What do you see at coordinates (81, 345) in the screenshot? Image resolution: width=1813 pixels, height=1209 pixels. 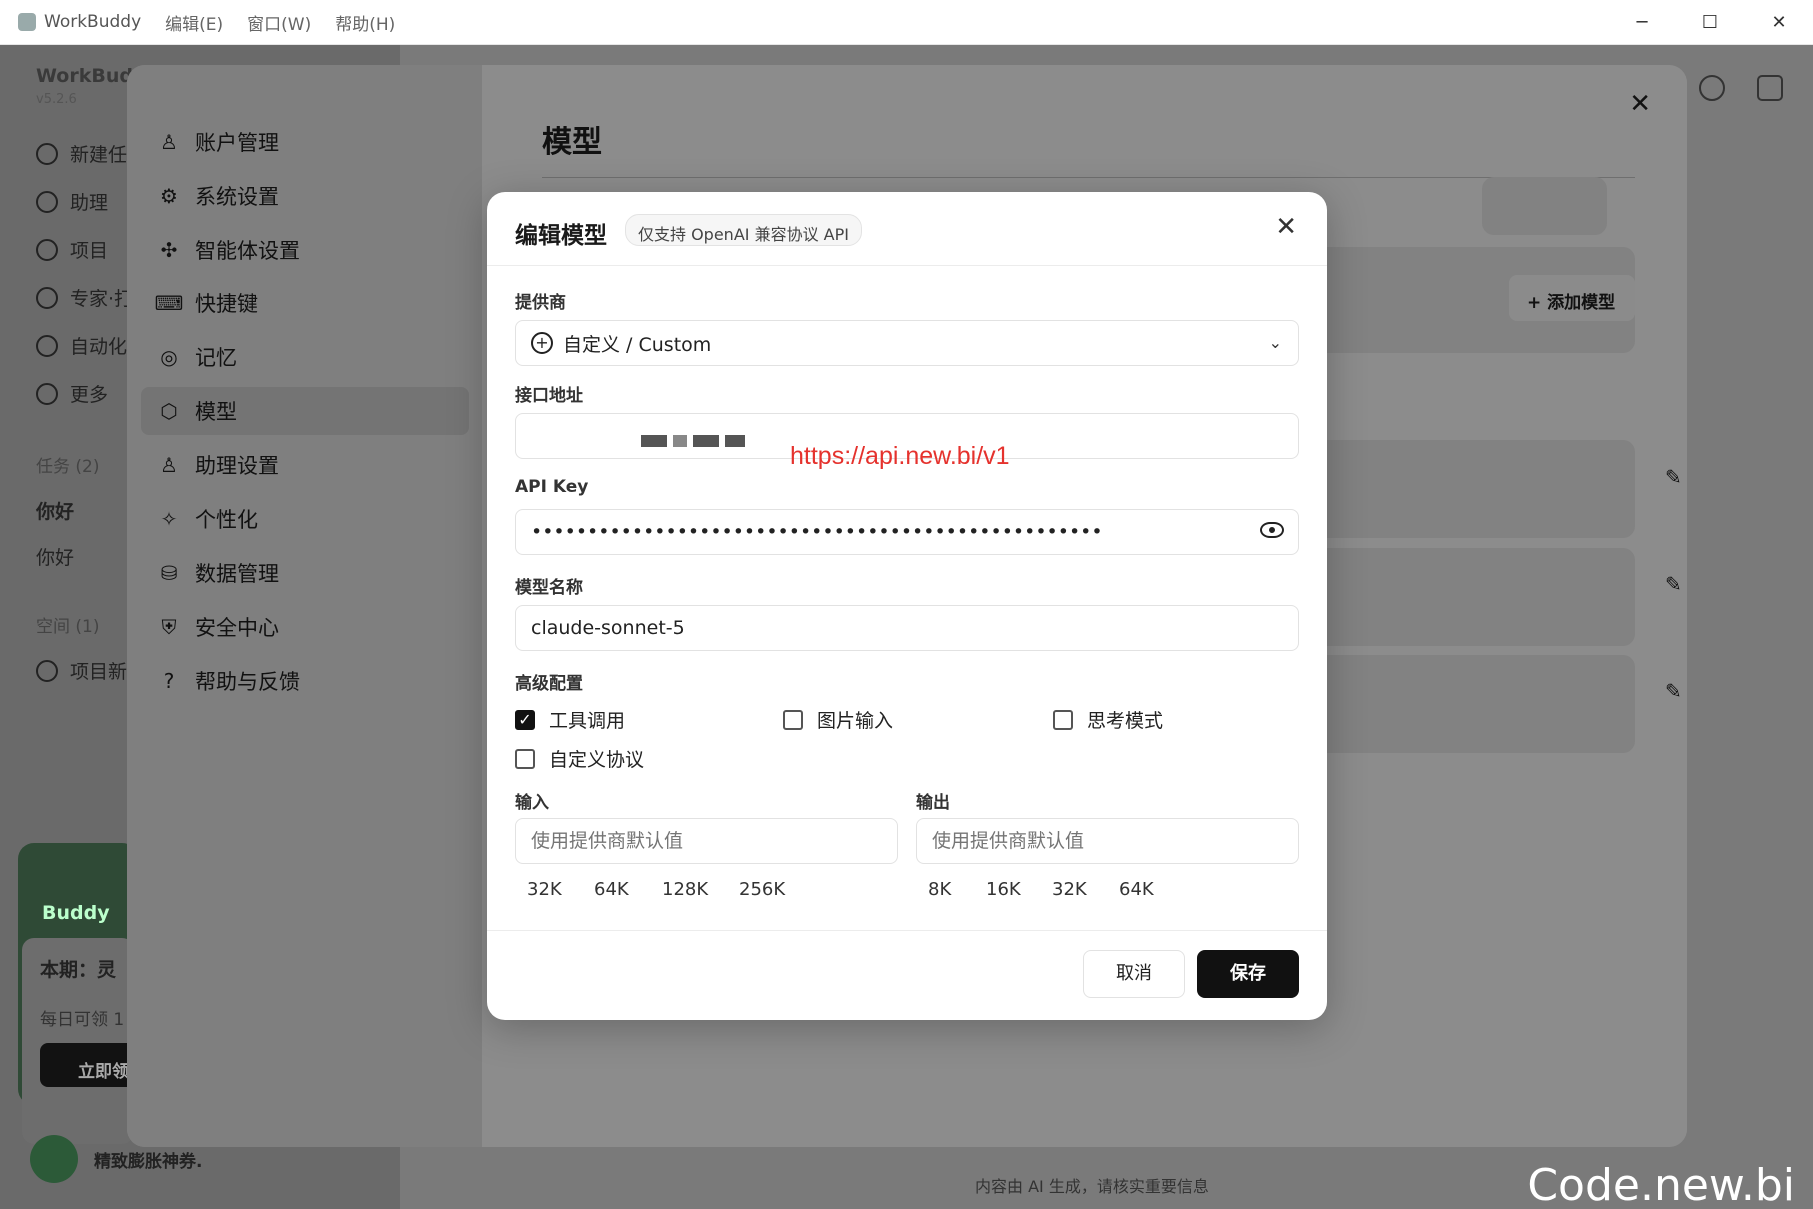 I see `sidebar-item-automation: 自动化` at bounding box center [81, 345].